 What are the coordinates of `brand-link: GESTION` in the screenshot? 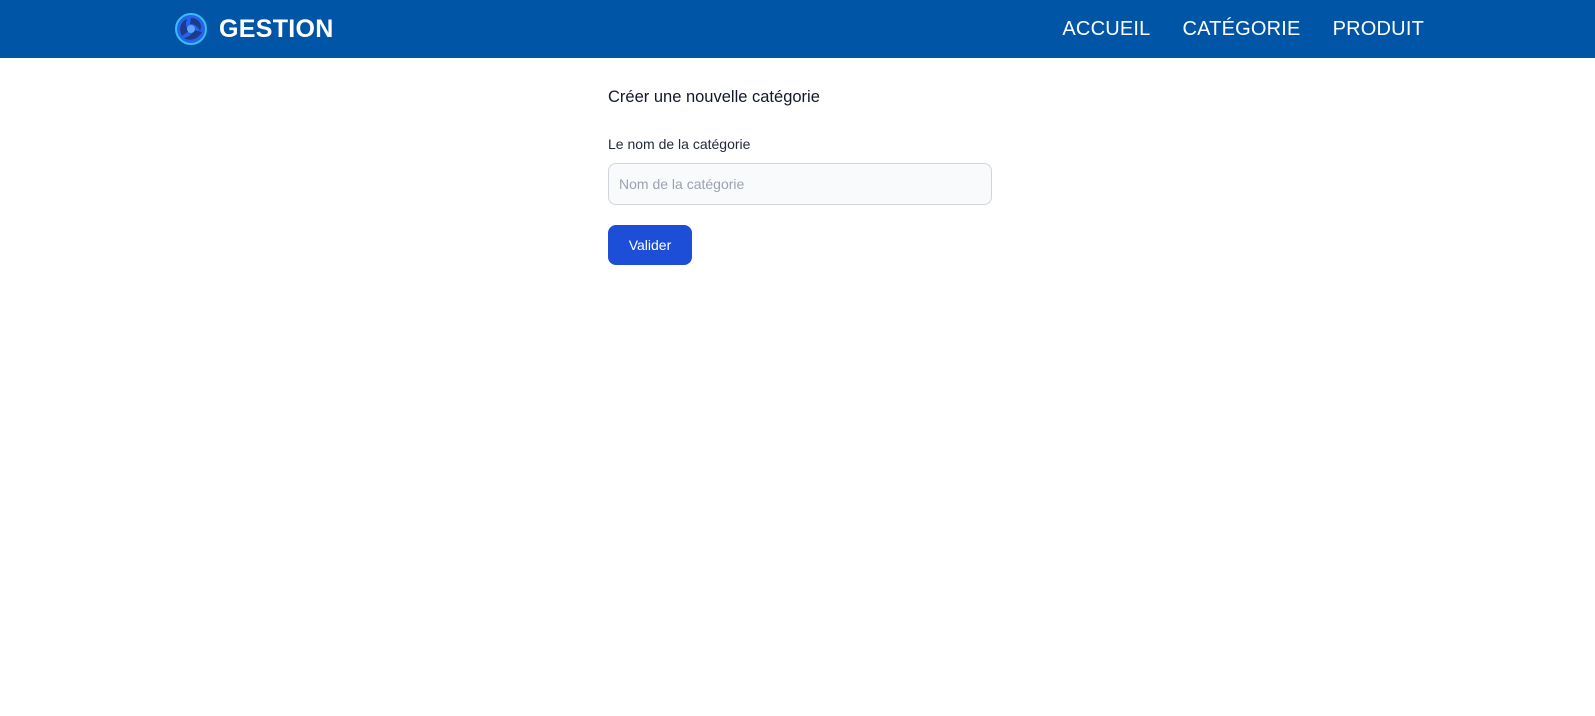 It's located at (254, 29).